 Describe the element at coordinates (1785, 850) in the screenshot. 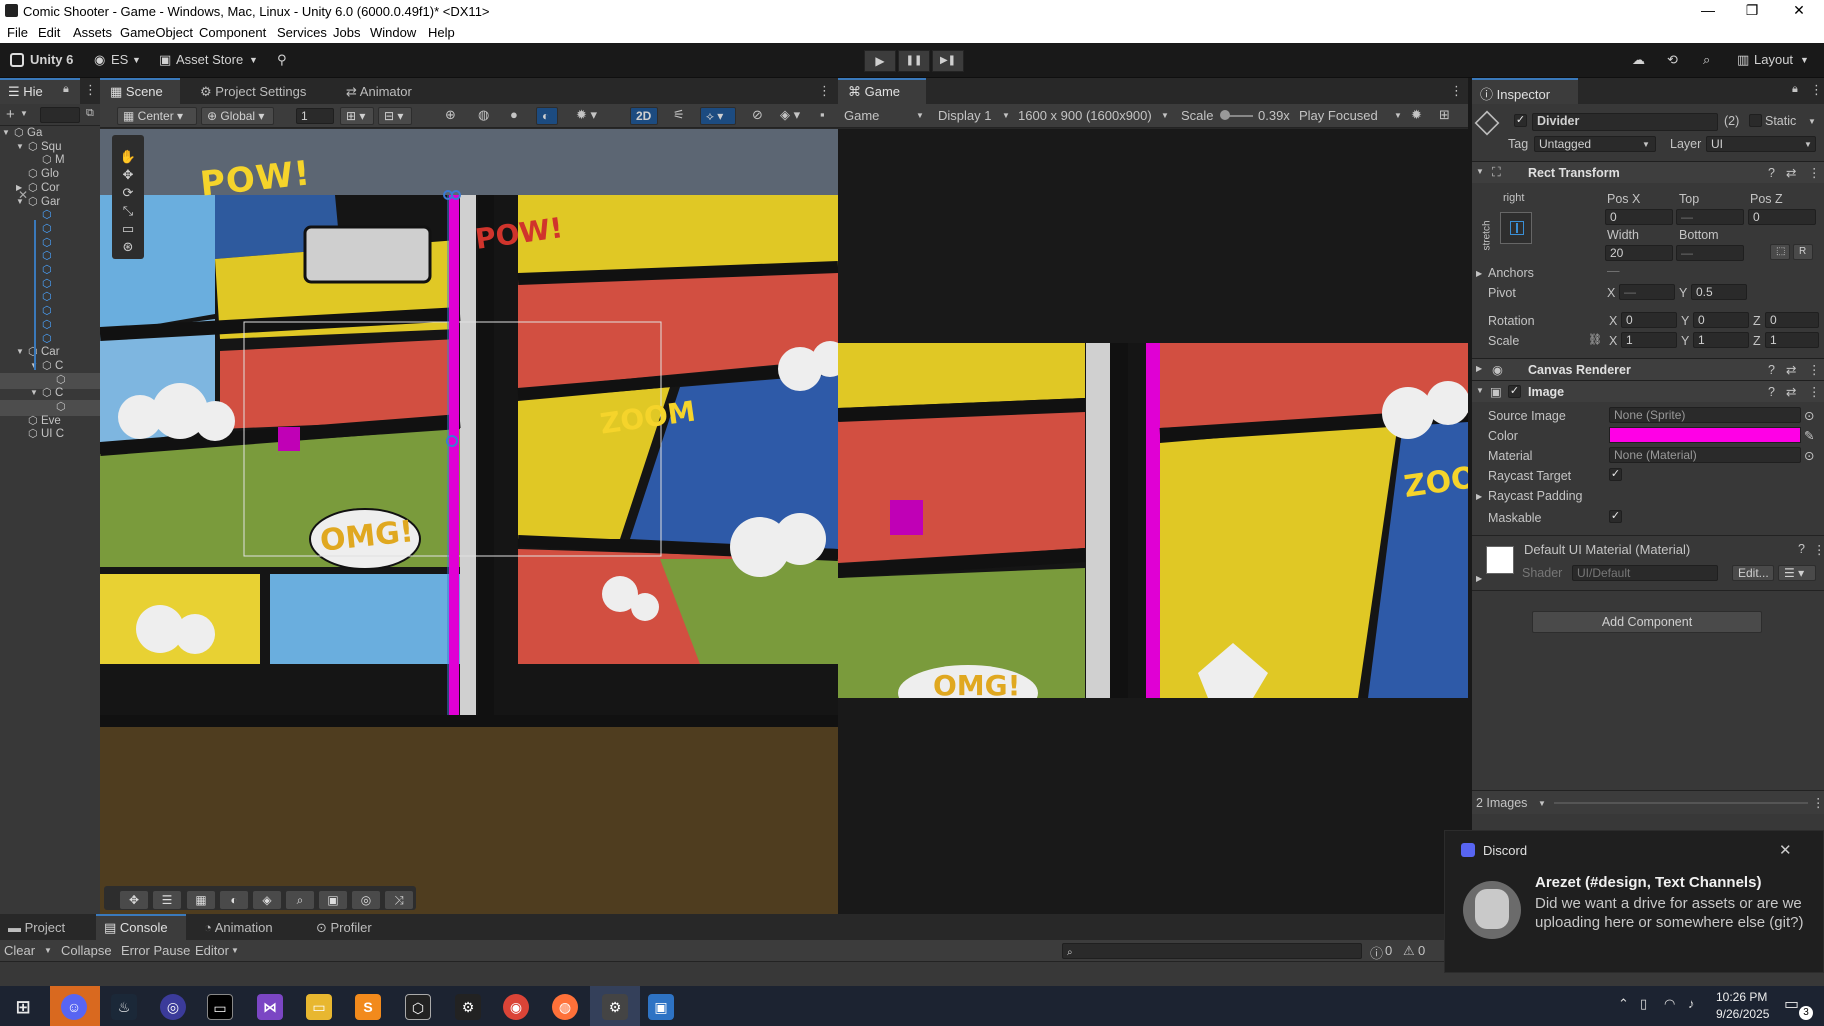

I see `discord-close-button: ✕` at that location.